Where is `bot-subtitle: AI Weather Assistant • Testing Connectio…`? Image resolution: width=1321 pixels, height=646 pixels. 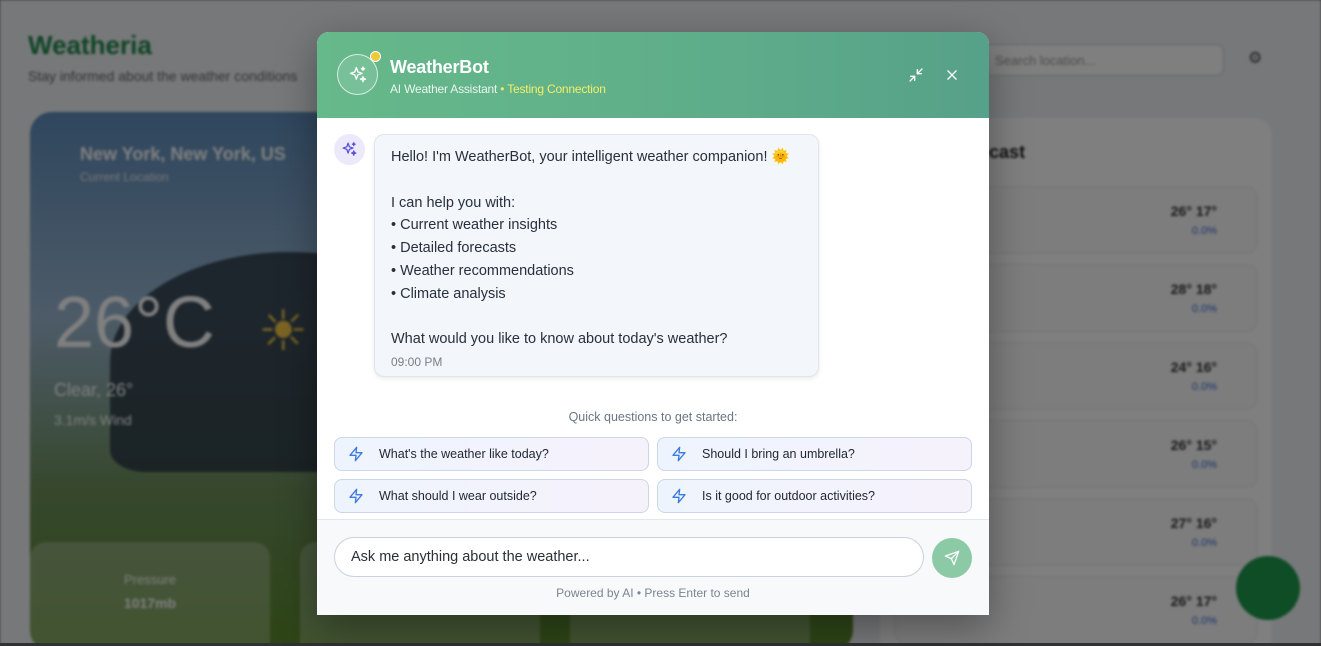 bot-subtitle: AI Weather Assistant • Testing Connectio… is located at coordinates (498, 89).